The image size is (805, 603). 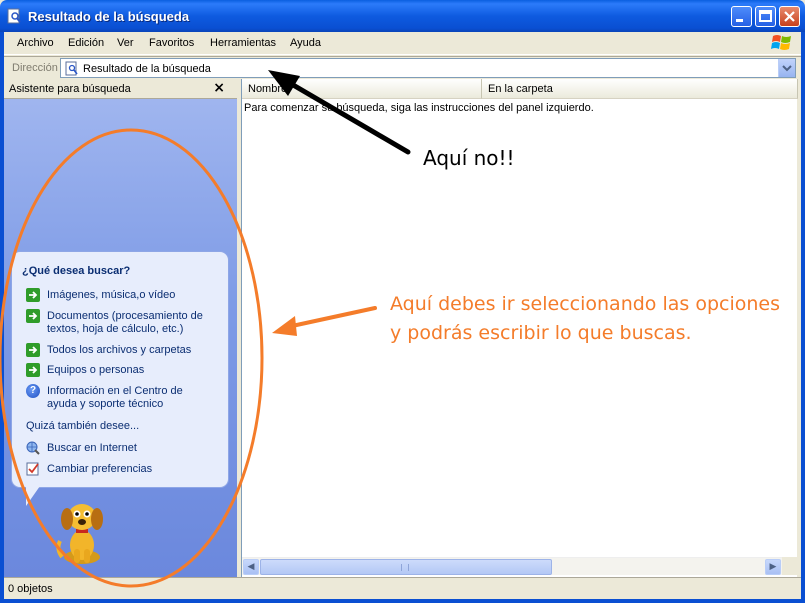 What do you see at coordinates (100, 469) in the screenshot?
I see `option-label: Cambiar preferencias` at bounding box center [100, 469].